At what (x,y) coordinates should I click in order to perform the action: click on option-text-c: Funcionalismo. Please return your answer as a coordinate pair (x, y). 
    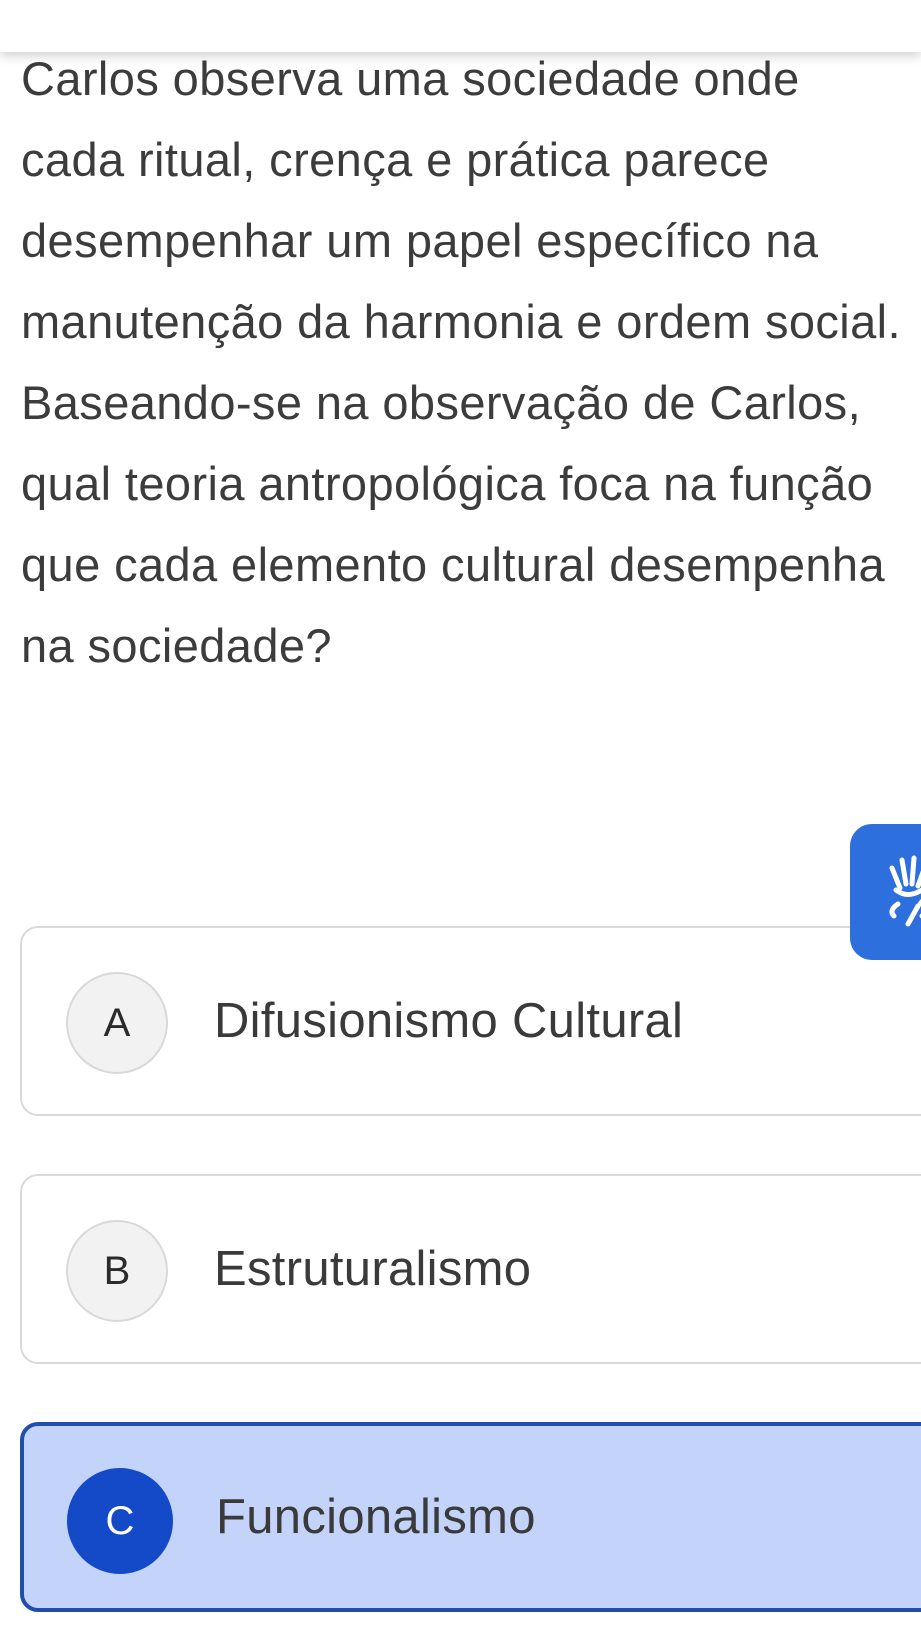
    Looking at the image, I should click on (376, 1517).